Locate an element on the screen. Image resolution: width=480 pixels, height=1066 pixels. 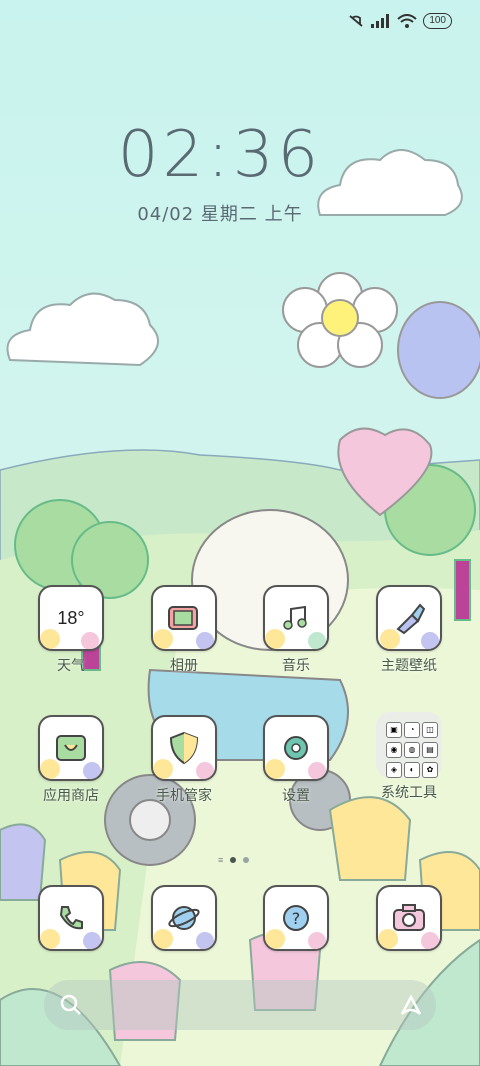
mini-app-icon: ◉ is located at coordinates (394, 750).